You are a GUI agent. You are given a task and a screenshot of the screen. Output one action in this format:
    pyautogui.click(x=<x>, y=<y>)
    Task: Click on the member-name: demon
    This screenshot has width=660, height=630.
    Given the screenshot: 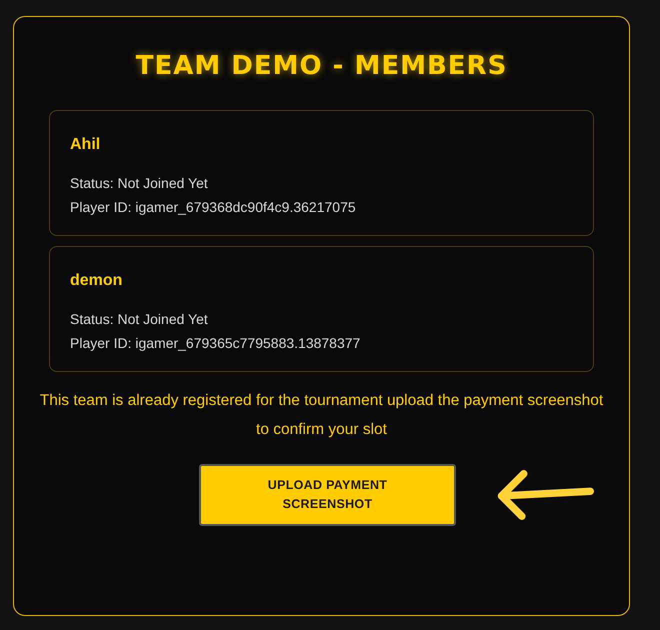 What is the action you would take?
    pyautogui.click(x=97, y=281)
    